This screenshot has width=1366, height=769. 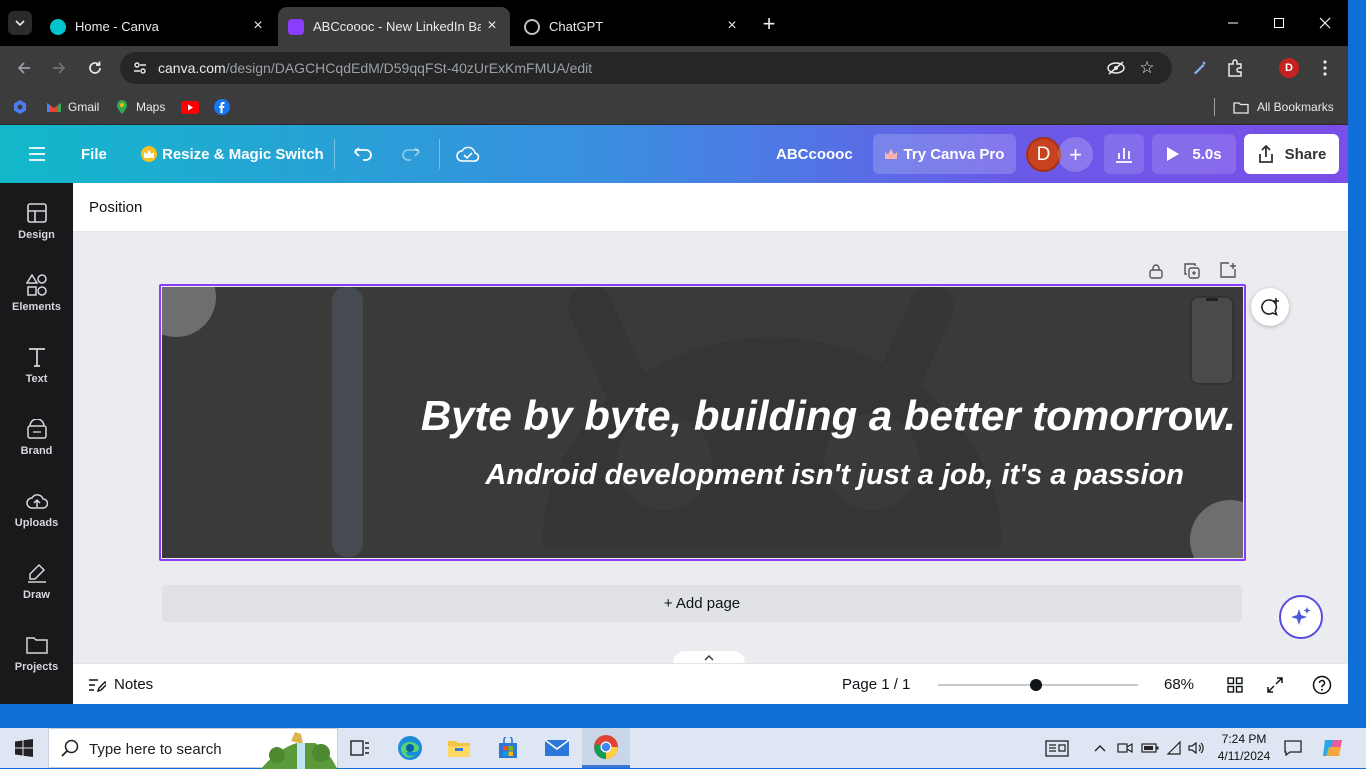 I want to click on page-indicator: Page 1 / 1, so click(x=876, y=684).